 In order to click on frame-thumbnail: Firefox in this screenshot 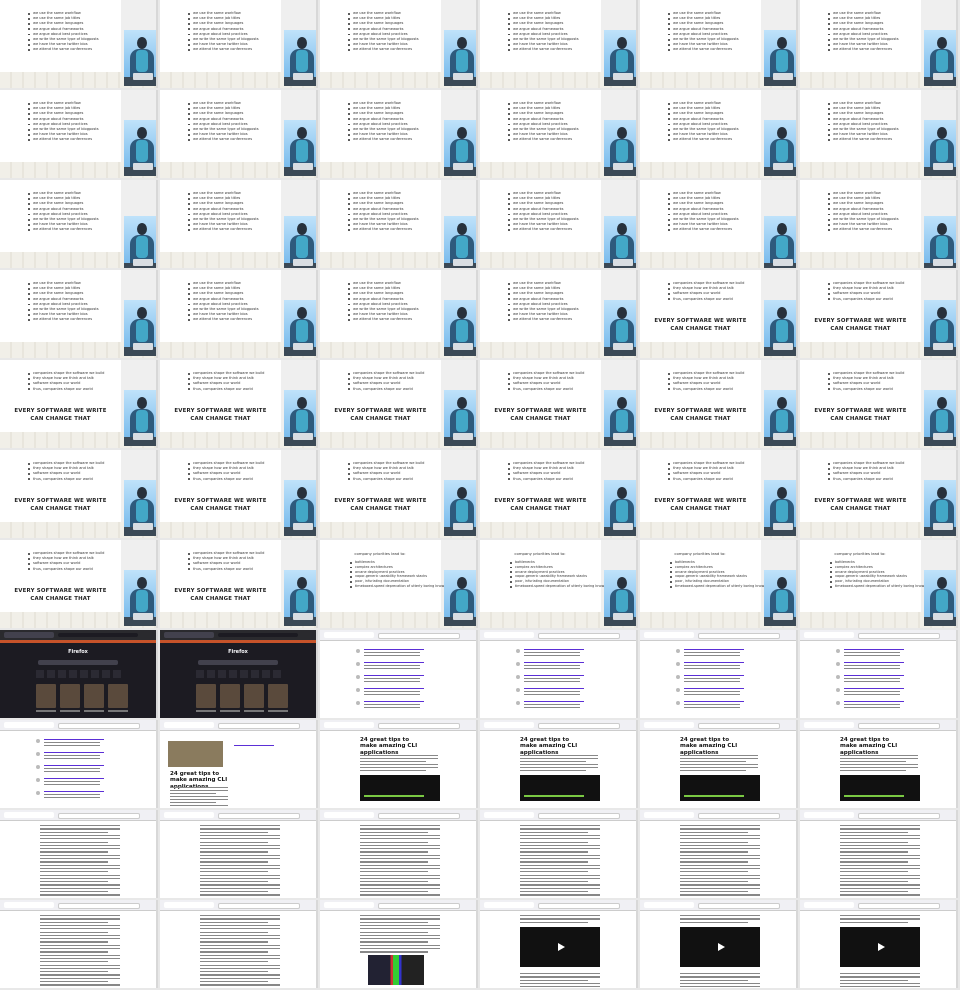, I will do `click(79, 674)`.